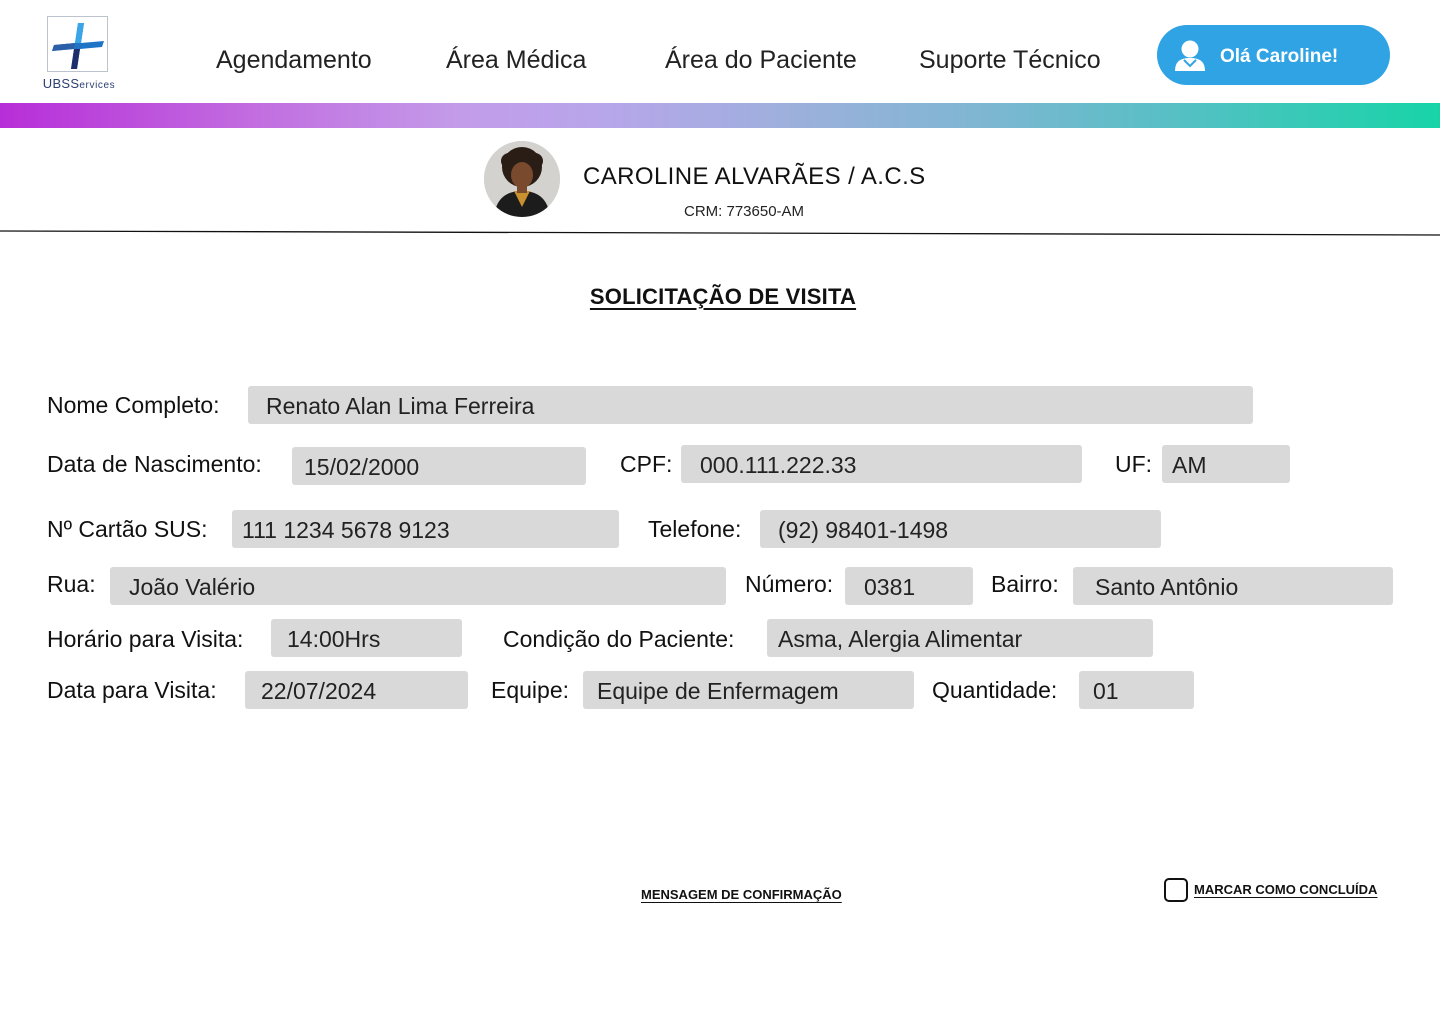 The width and height of the screenshot is (1440, 1024). What do you see at coordinates (133, 405) in the screenshot?
I see `nome-completo-label: Nome Completo:` at bounding box center [133, 405].